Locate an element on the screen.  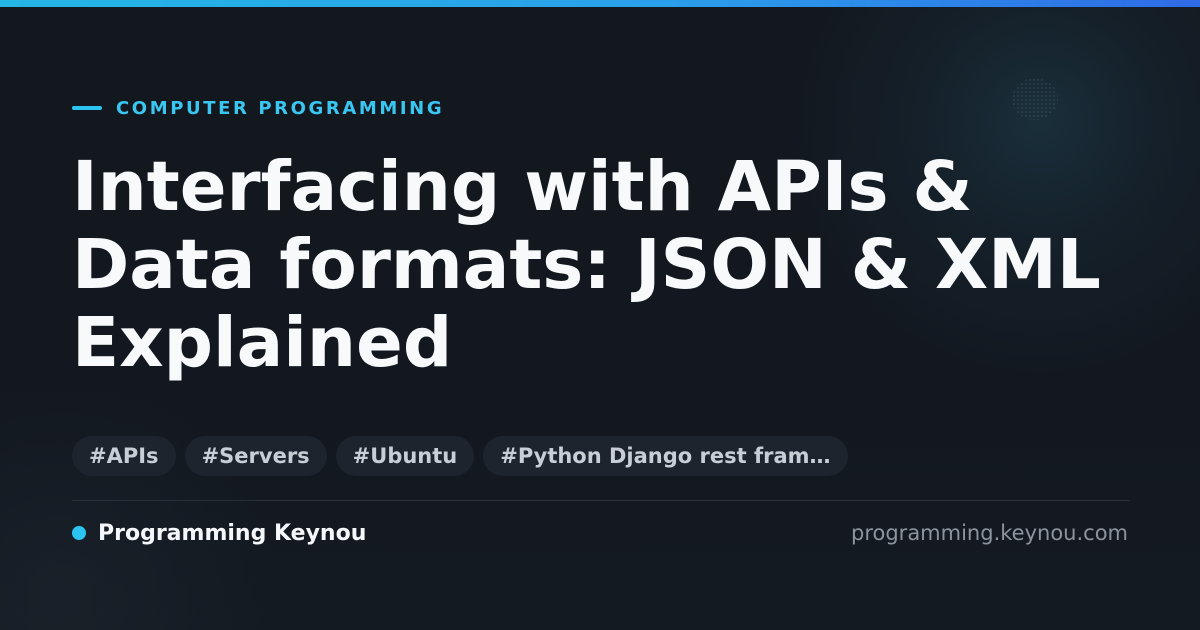
top-accent-bar is located at coordinates (600, 3).